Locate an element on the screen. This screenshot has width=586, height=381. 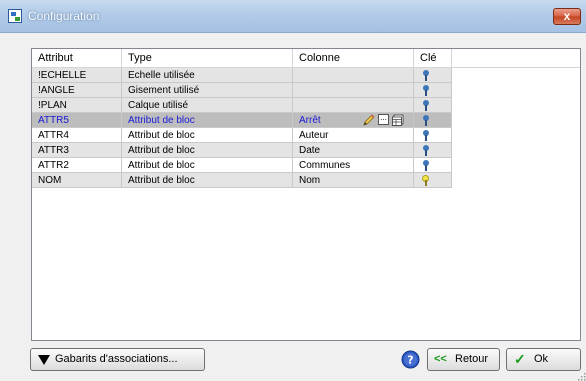
table-row: ATTR3 Attribut de bloc Date is located at coordinates (242, 150).